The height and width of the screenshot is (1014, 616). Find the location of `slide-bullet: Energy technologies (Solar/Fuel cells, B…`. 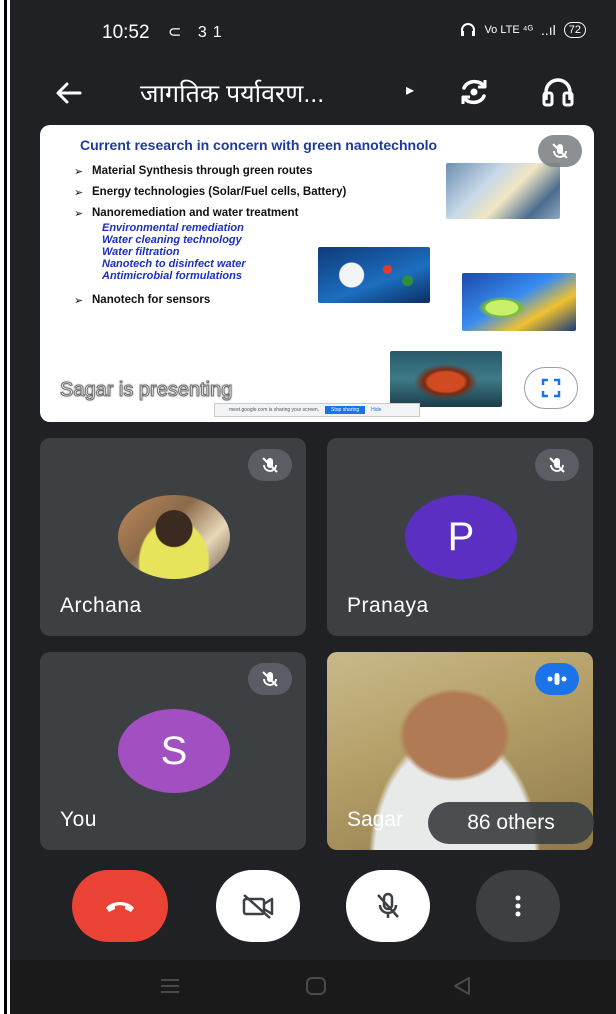

slide-bullet: Energy technologies (Solar/Fuel cells, B… is located at coordinates (254, 192).